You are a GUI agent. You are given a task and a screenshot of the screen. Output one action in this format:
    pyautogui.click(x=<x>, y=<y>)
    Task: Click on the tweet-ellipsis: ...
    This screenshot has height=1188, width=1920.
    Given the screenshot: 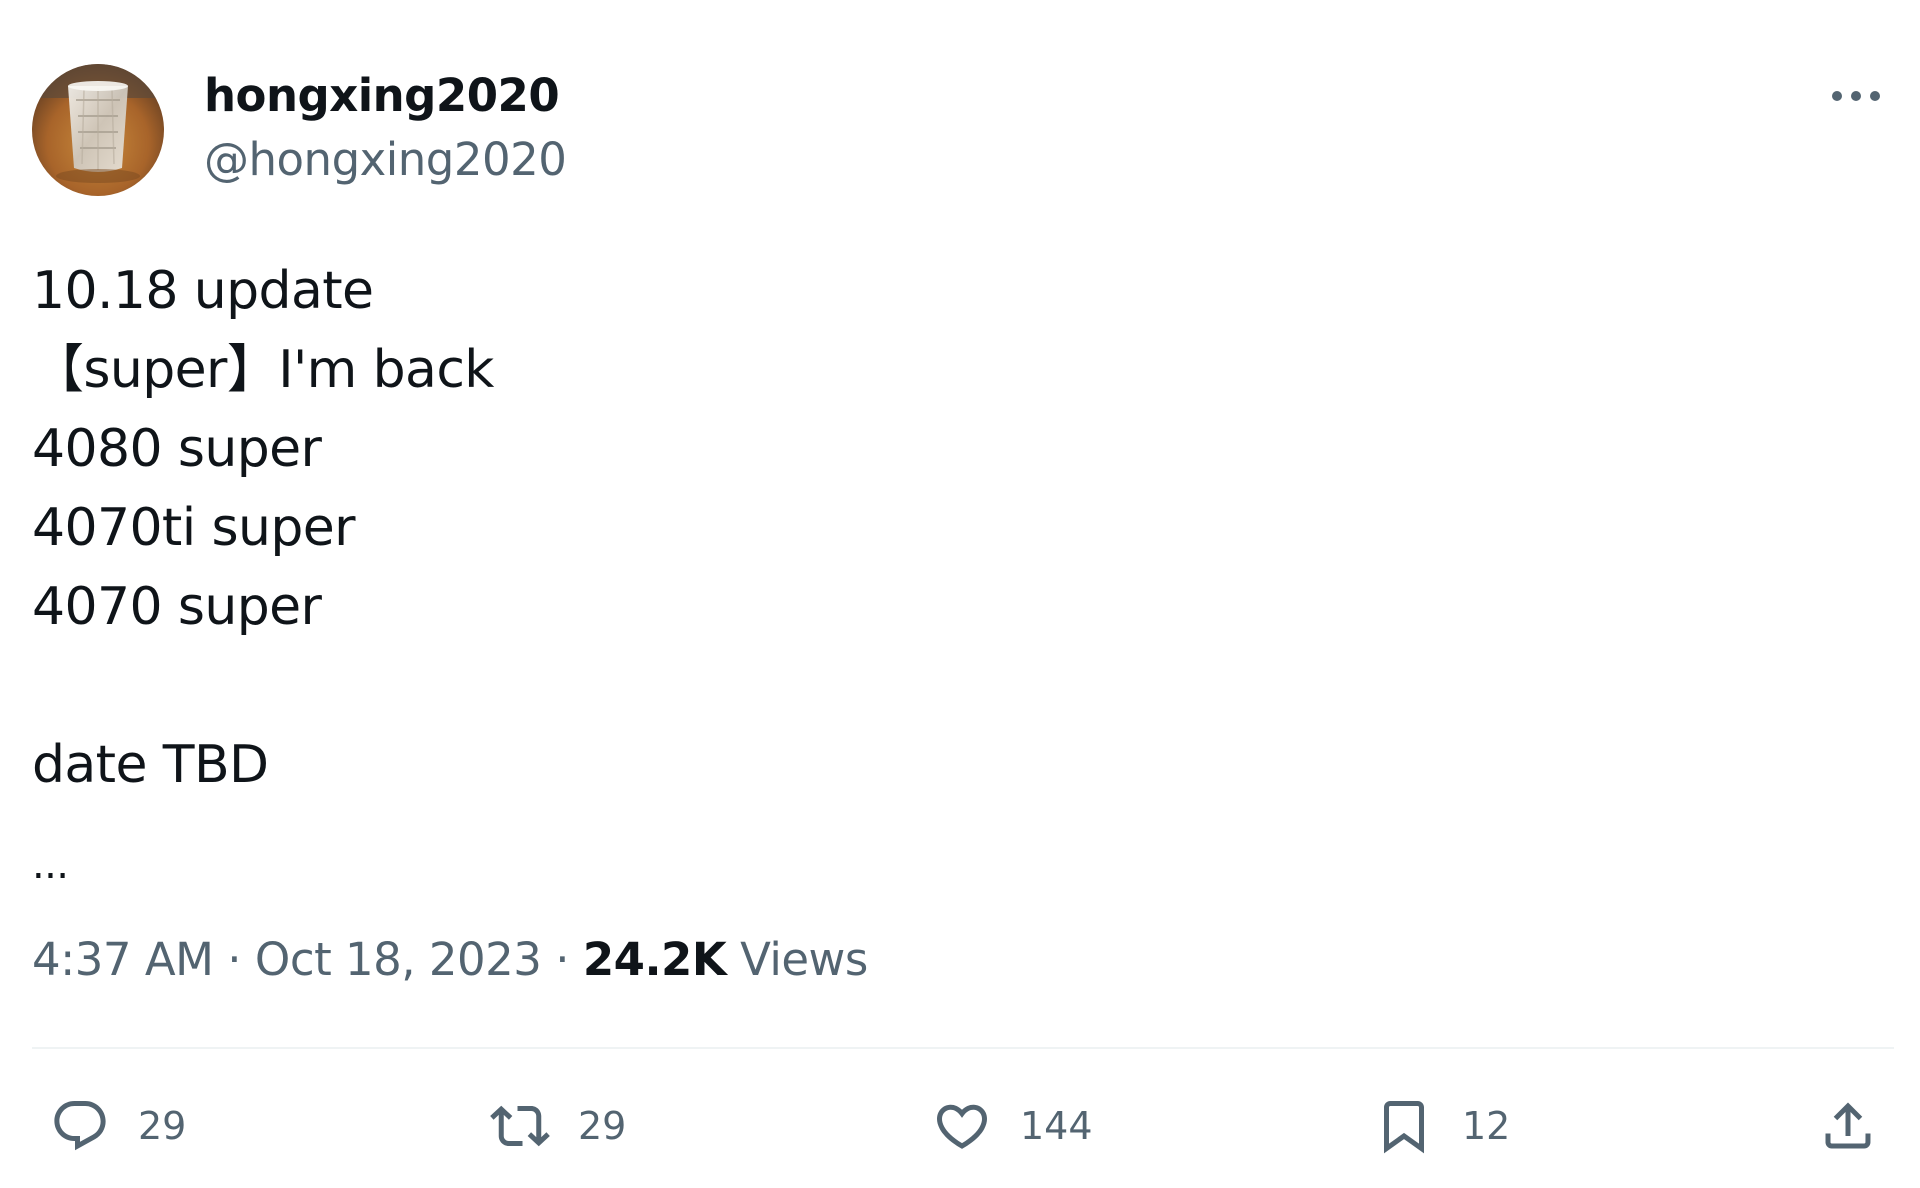 What is the action you would take?
    pyautogui.click(x=50, y=865)
    